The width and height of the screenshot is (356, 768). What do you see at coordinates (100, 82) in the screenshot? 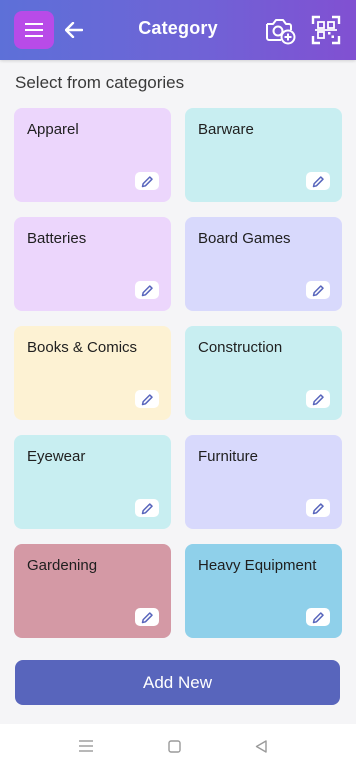
I see `section-heading: Select from categories` at bounding box center [100, 82].